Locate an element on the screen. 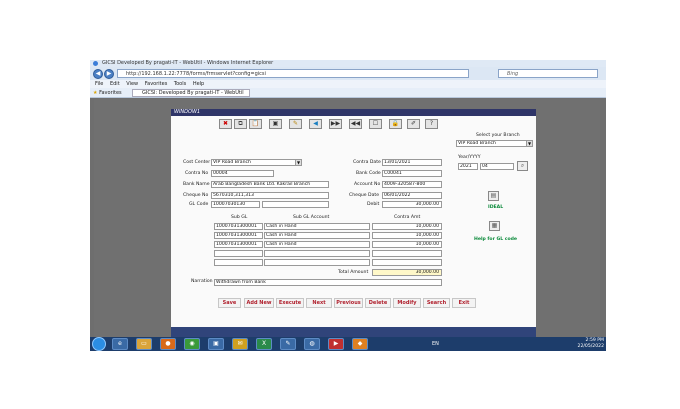  globe-taskbar-icon: ◍ is located at coordinates (312, 344).